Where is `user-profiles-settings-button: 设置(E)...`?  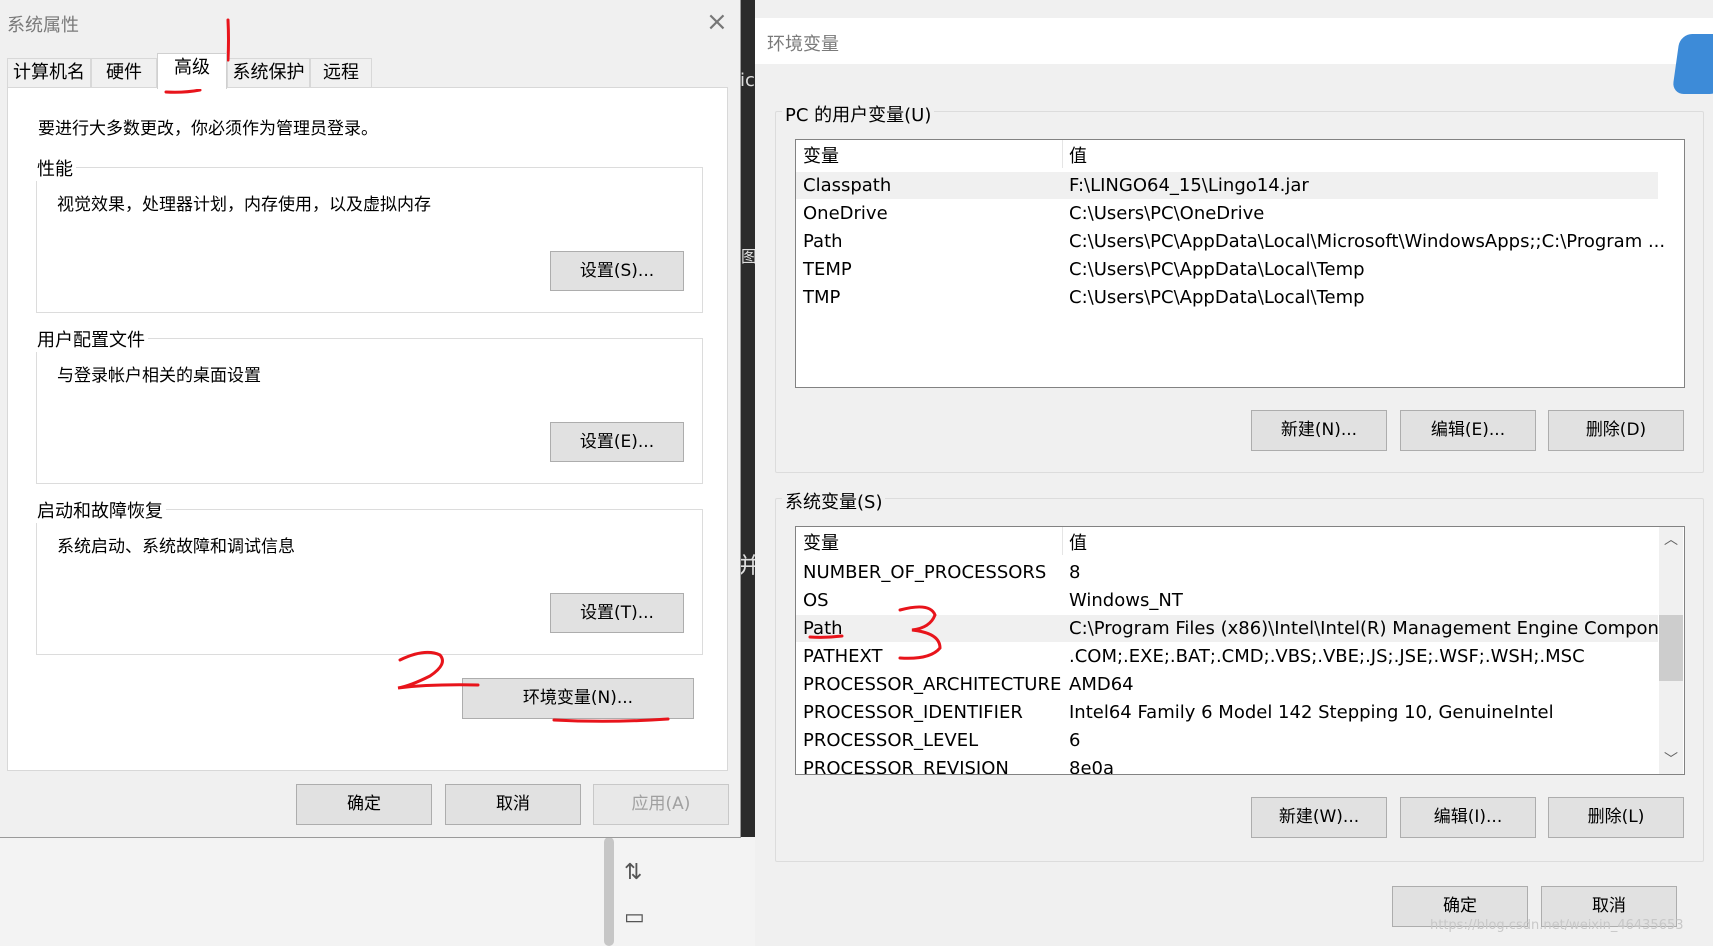
user-profiles-settings-button: 设置(E)... is located at coordinates (617, 442).